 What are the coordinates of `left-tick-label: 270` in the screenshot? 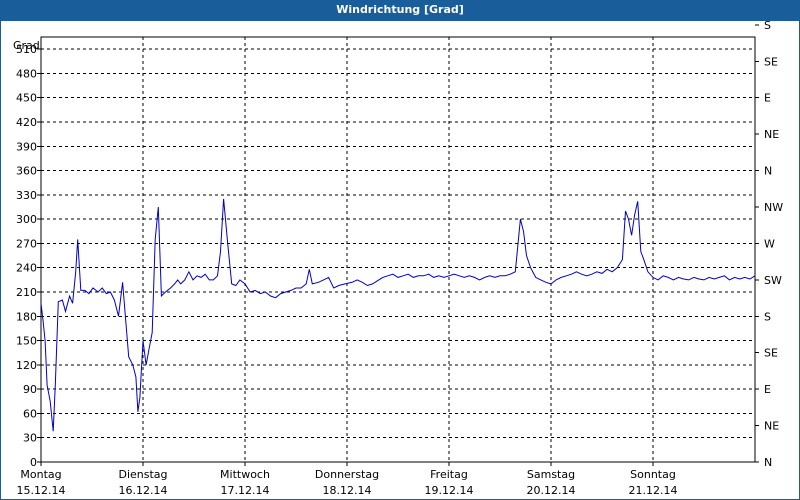 It's located at (26, 243).